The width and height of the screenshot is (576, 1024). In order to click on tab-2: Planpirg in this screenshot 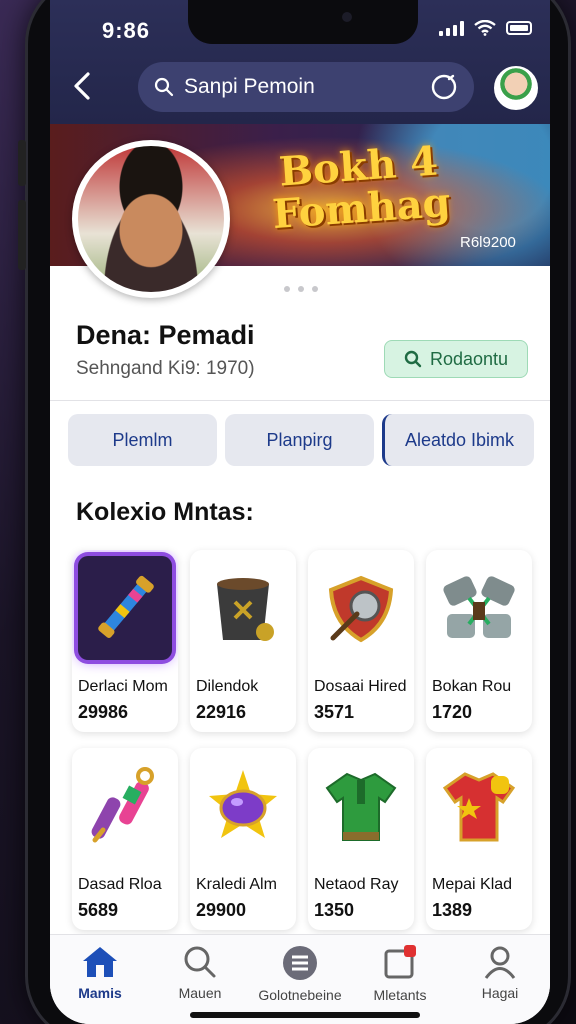, I will do `click(299, 440)`.